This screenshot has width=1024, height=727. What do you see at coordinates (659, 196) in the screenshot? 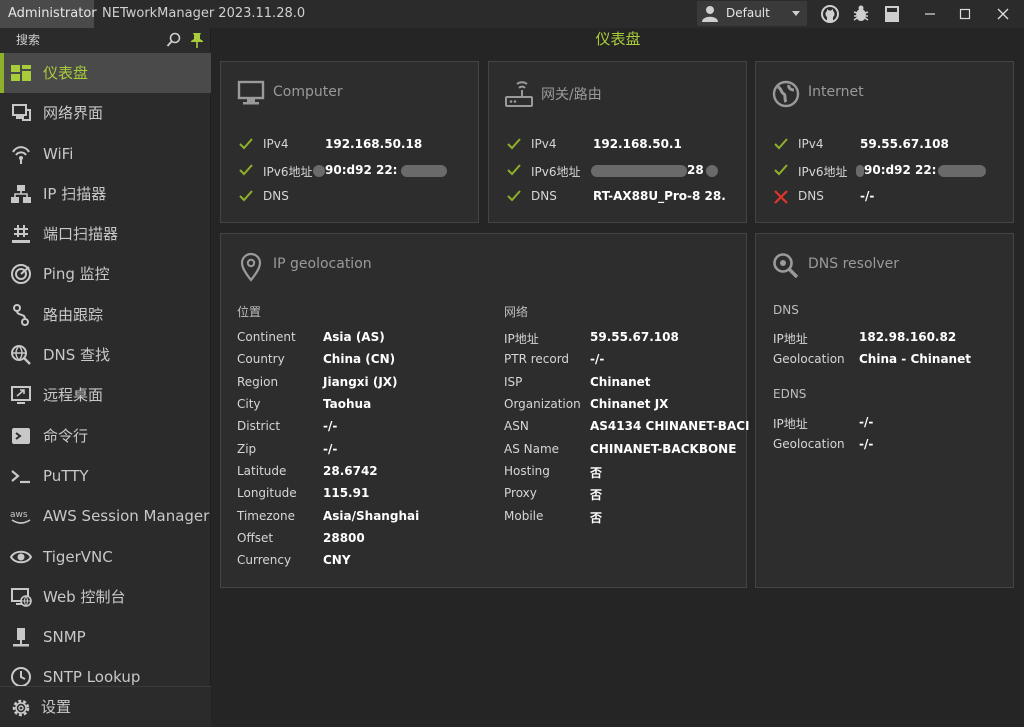
I see `row-value: RT-AX88U_Pro-8 28.` at bounding box center [659, 196].